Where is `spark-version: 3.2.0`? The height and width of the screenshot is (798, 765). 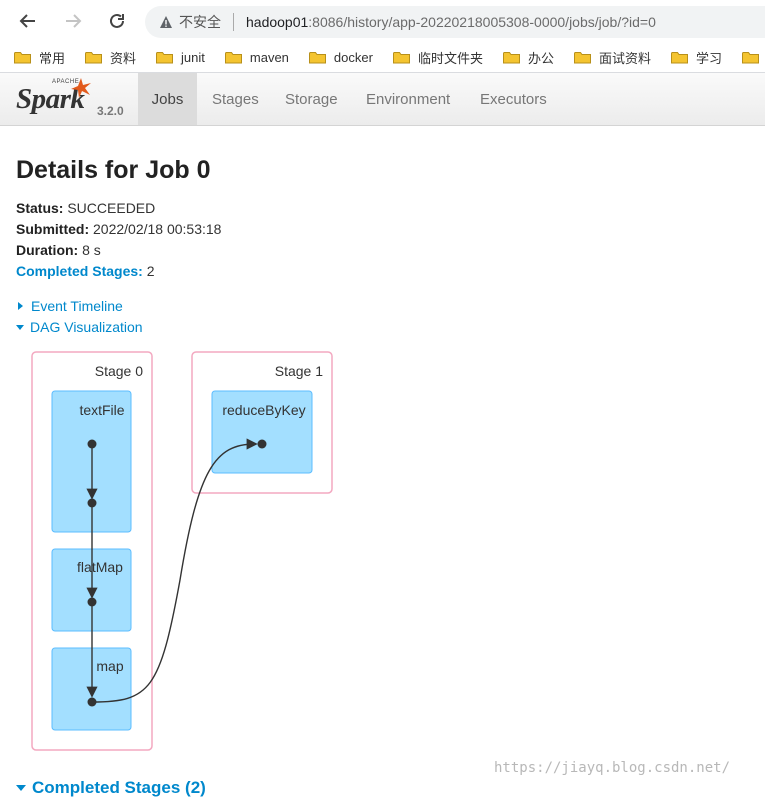
spark-version: 3.2.0 is located at coordinates (110, 111).